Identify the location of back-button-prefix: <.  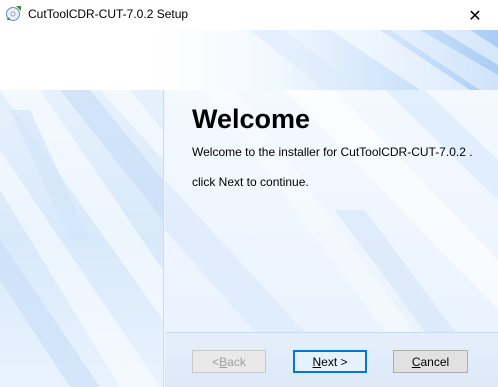
(216, 361).